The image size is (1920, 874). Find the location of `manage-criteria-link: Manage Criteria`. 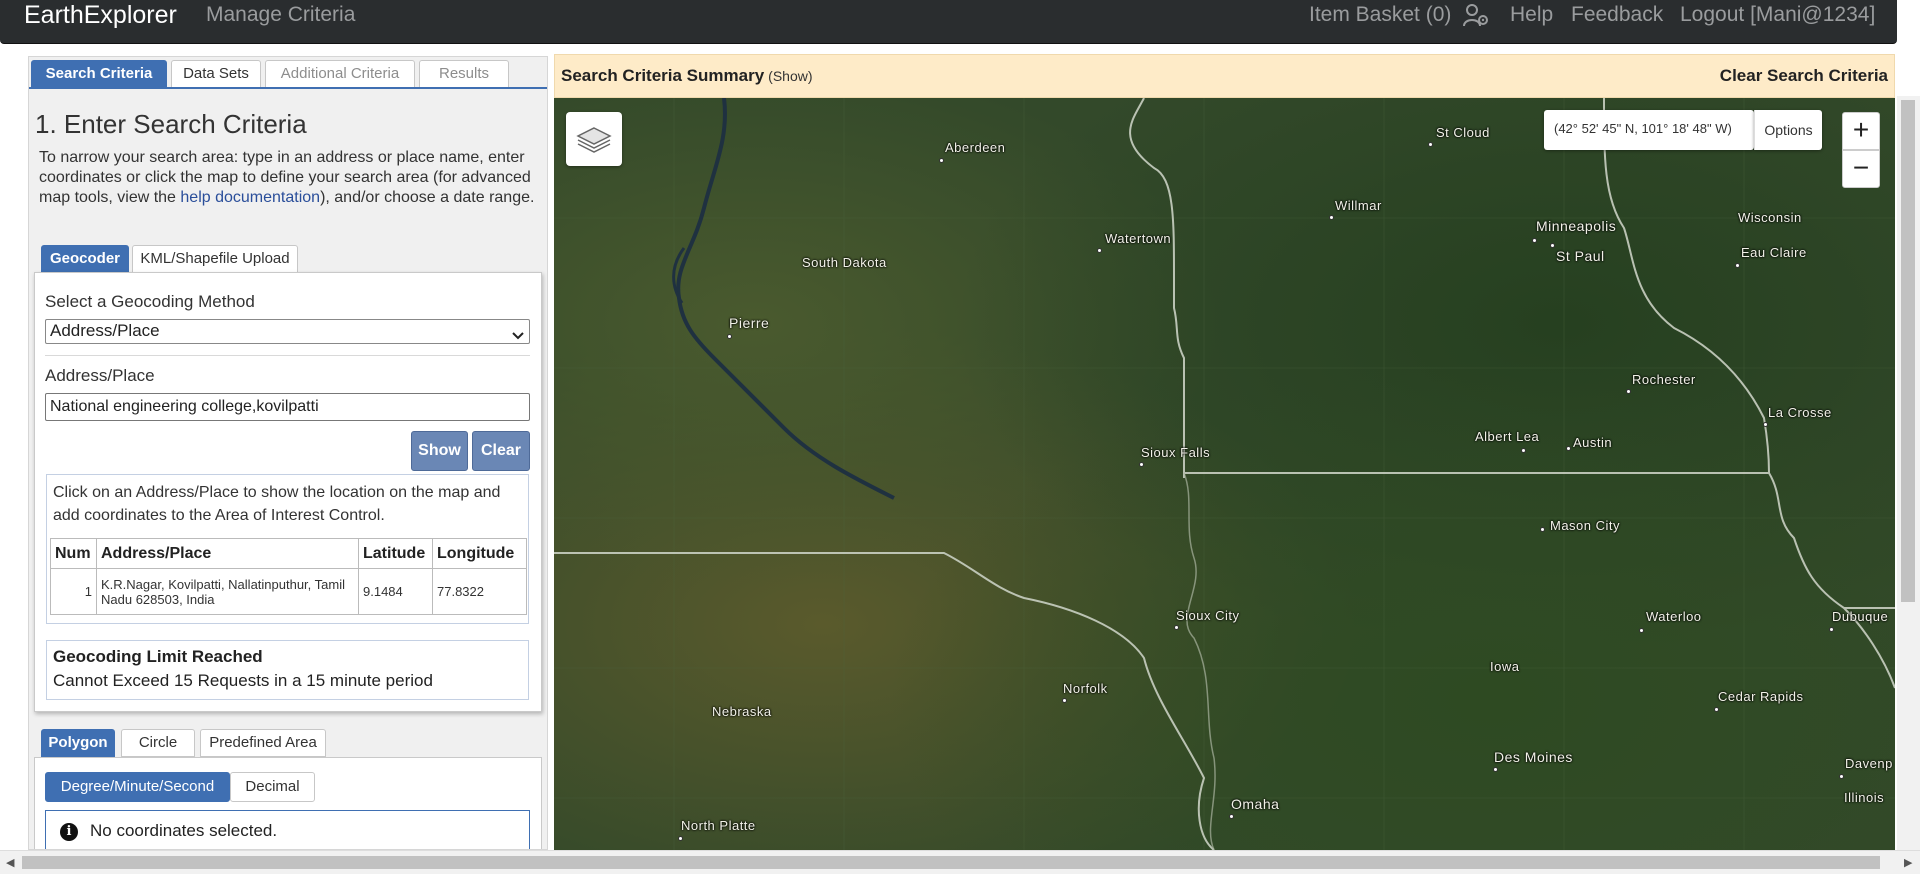

manage-criteria-link: Manage Criteria is located at coordinates (280, 15).